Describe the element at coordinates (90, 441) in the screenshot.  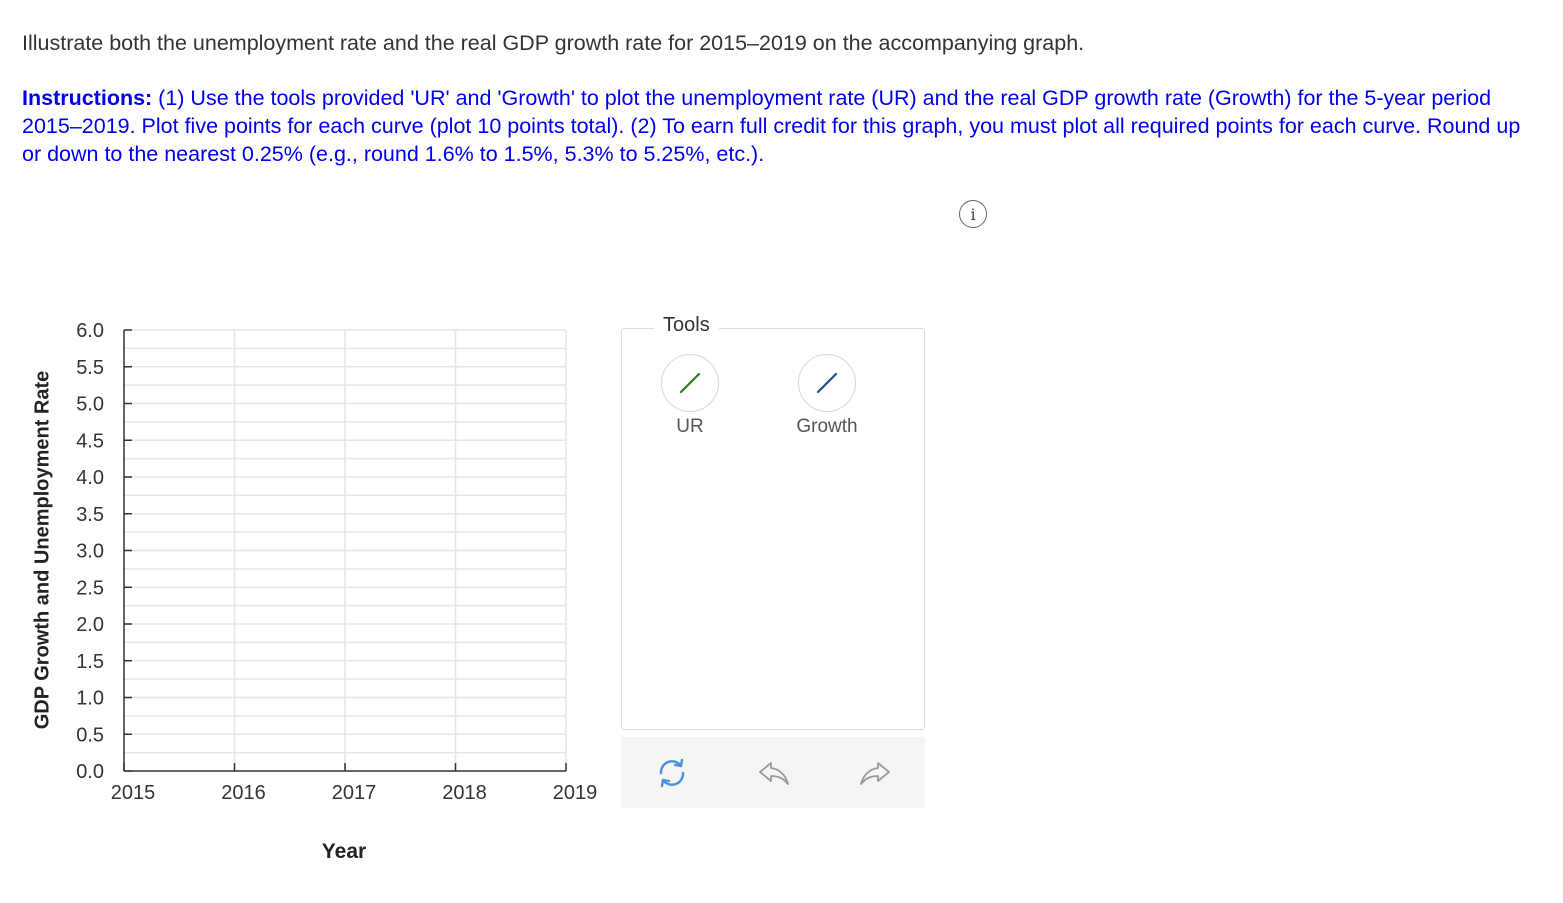
I see `y-tick-label: 4.5` at that location.